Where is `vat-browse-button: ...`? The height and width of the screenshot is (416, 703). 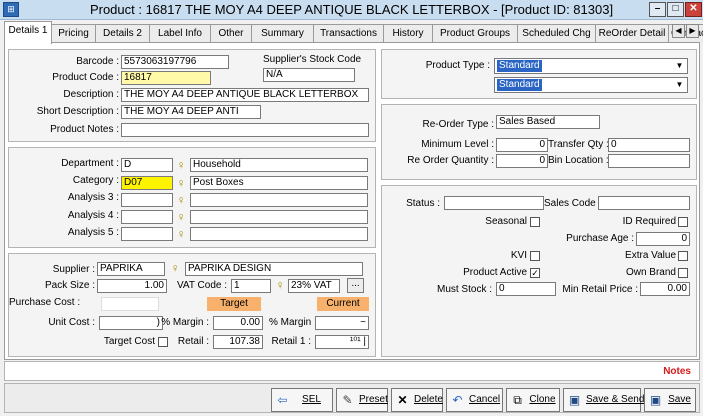
vat-browse-button: ... is located at coordinates (355, 285).